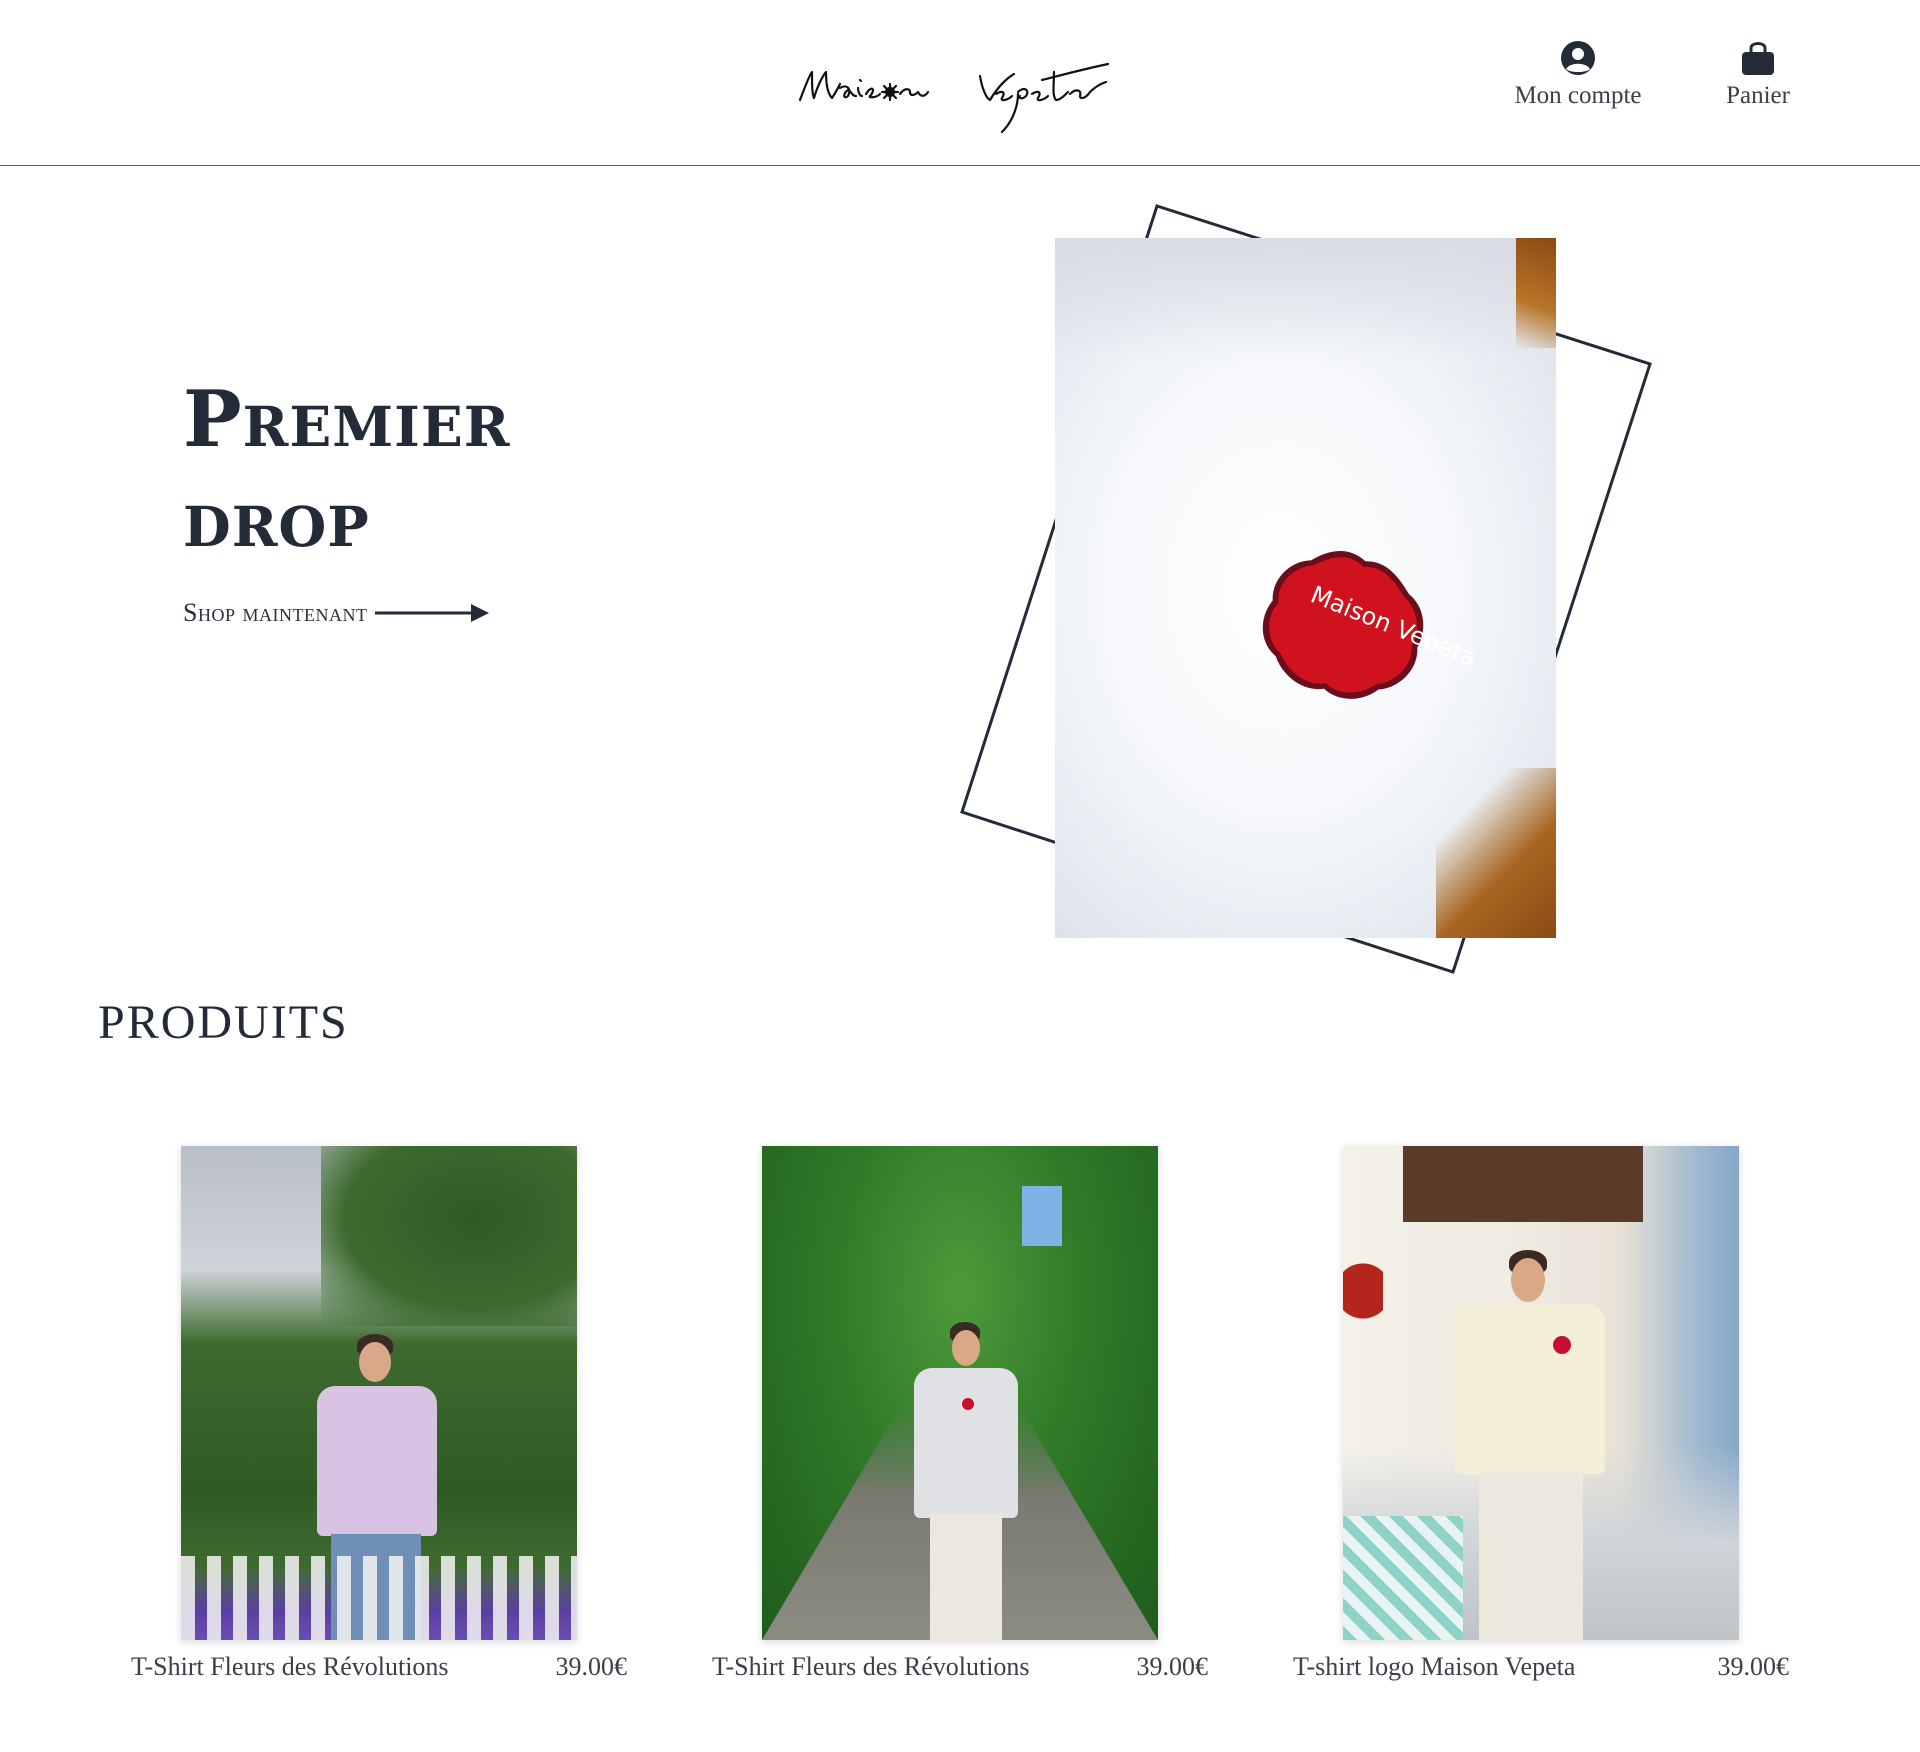 This screenshot has width=1920, height=1752. Describe the element at coordinates (1578, 95) in the screenshot. I see `account-label: Mon compte` at that location.